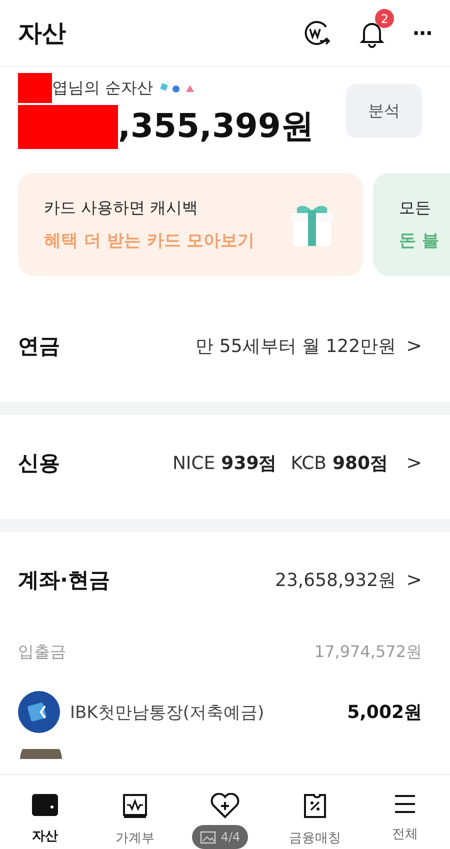  What do you see at coordinates (216, 126) in the screenshot?
I see `net-worth-amount: ,355,399원` at bounding box center [216, 126].